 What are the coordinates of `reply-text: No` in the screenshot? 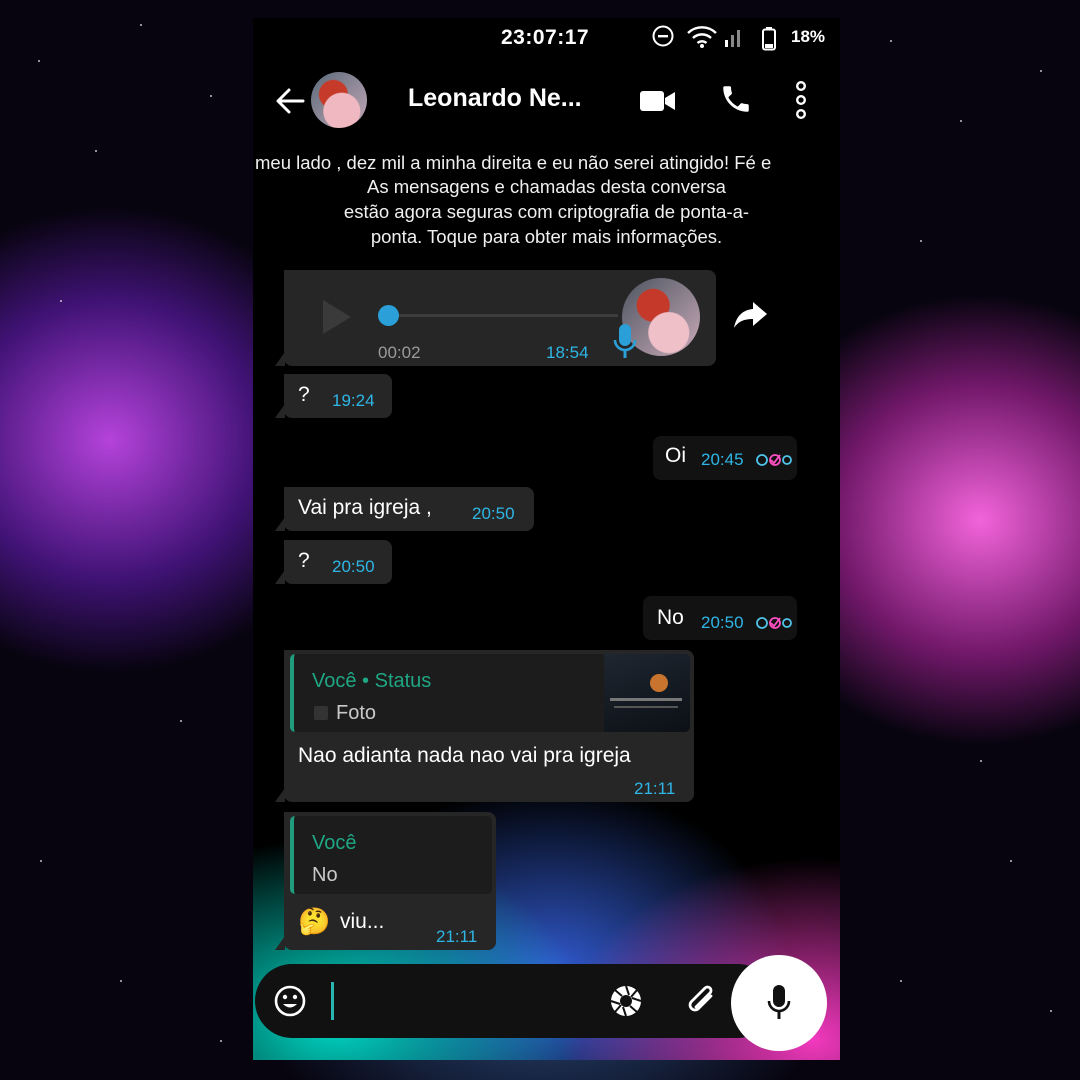 It's located at (325, 875).